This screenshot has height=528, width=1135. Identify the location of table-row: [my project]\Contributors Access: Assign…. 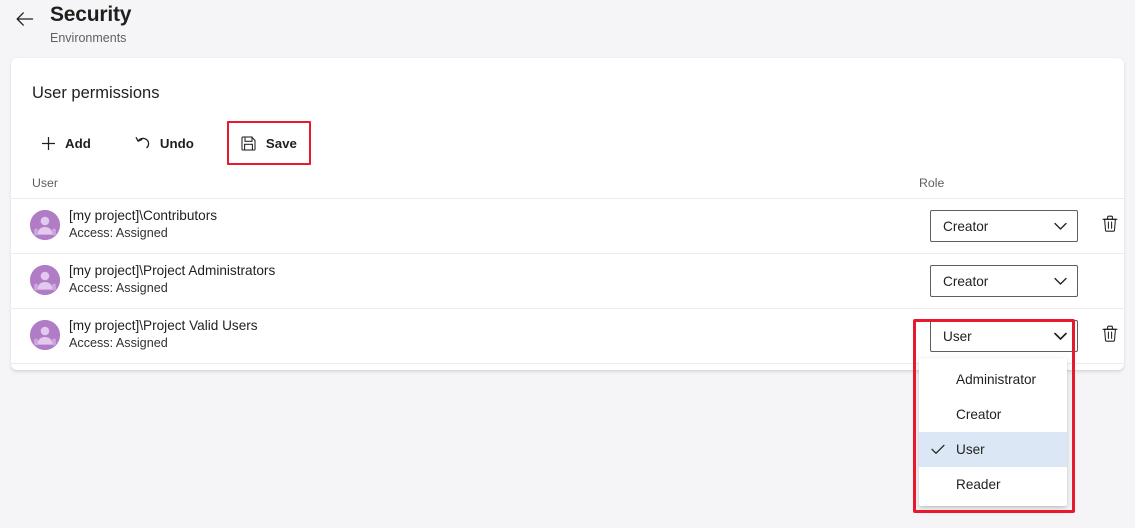
(567, 226).